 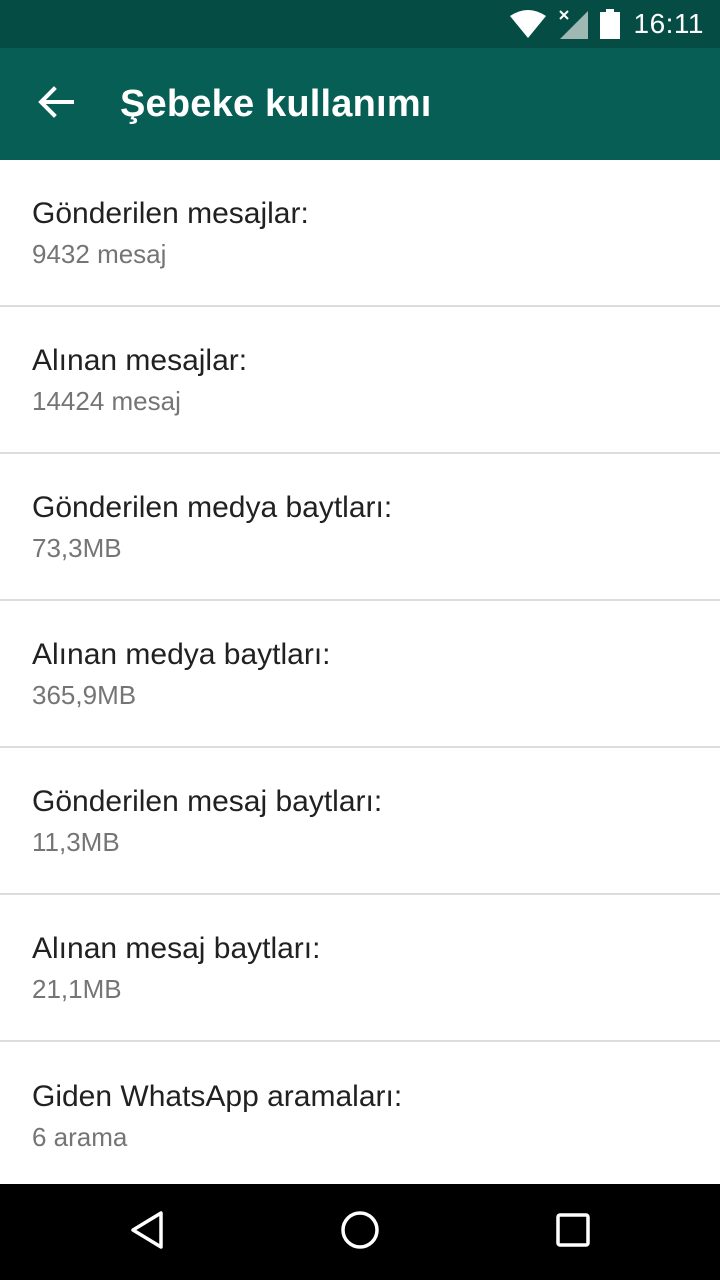 What do you see at coordinates (360, 821) in the screenshot?
I see `list-item-sent-message-bytes: Gönderilen mesaj baytları: 11,3MB` at bounding box center [360, 821].